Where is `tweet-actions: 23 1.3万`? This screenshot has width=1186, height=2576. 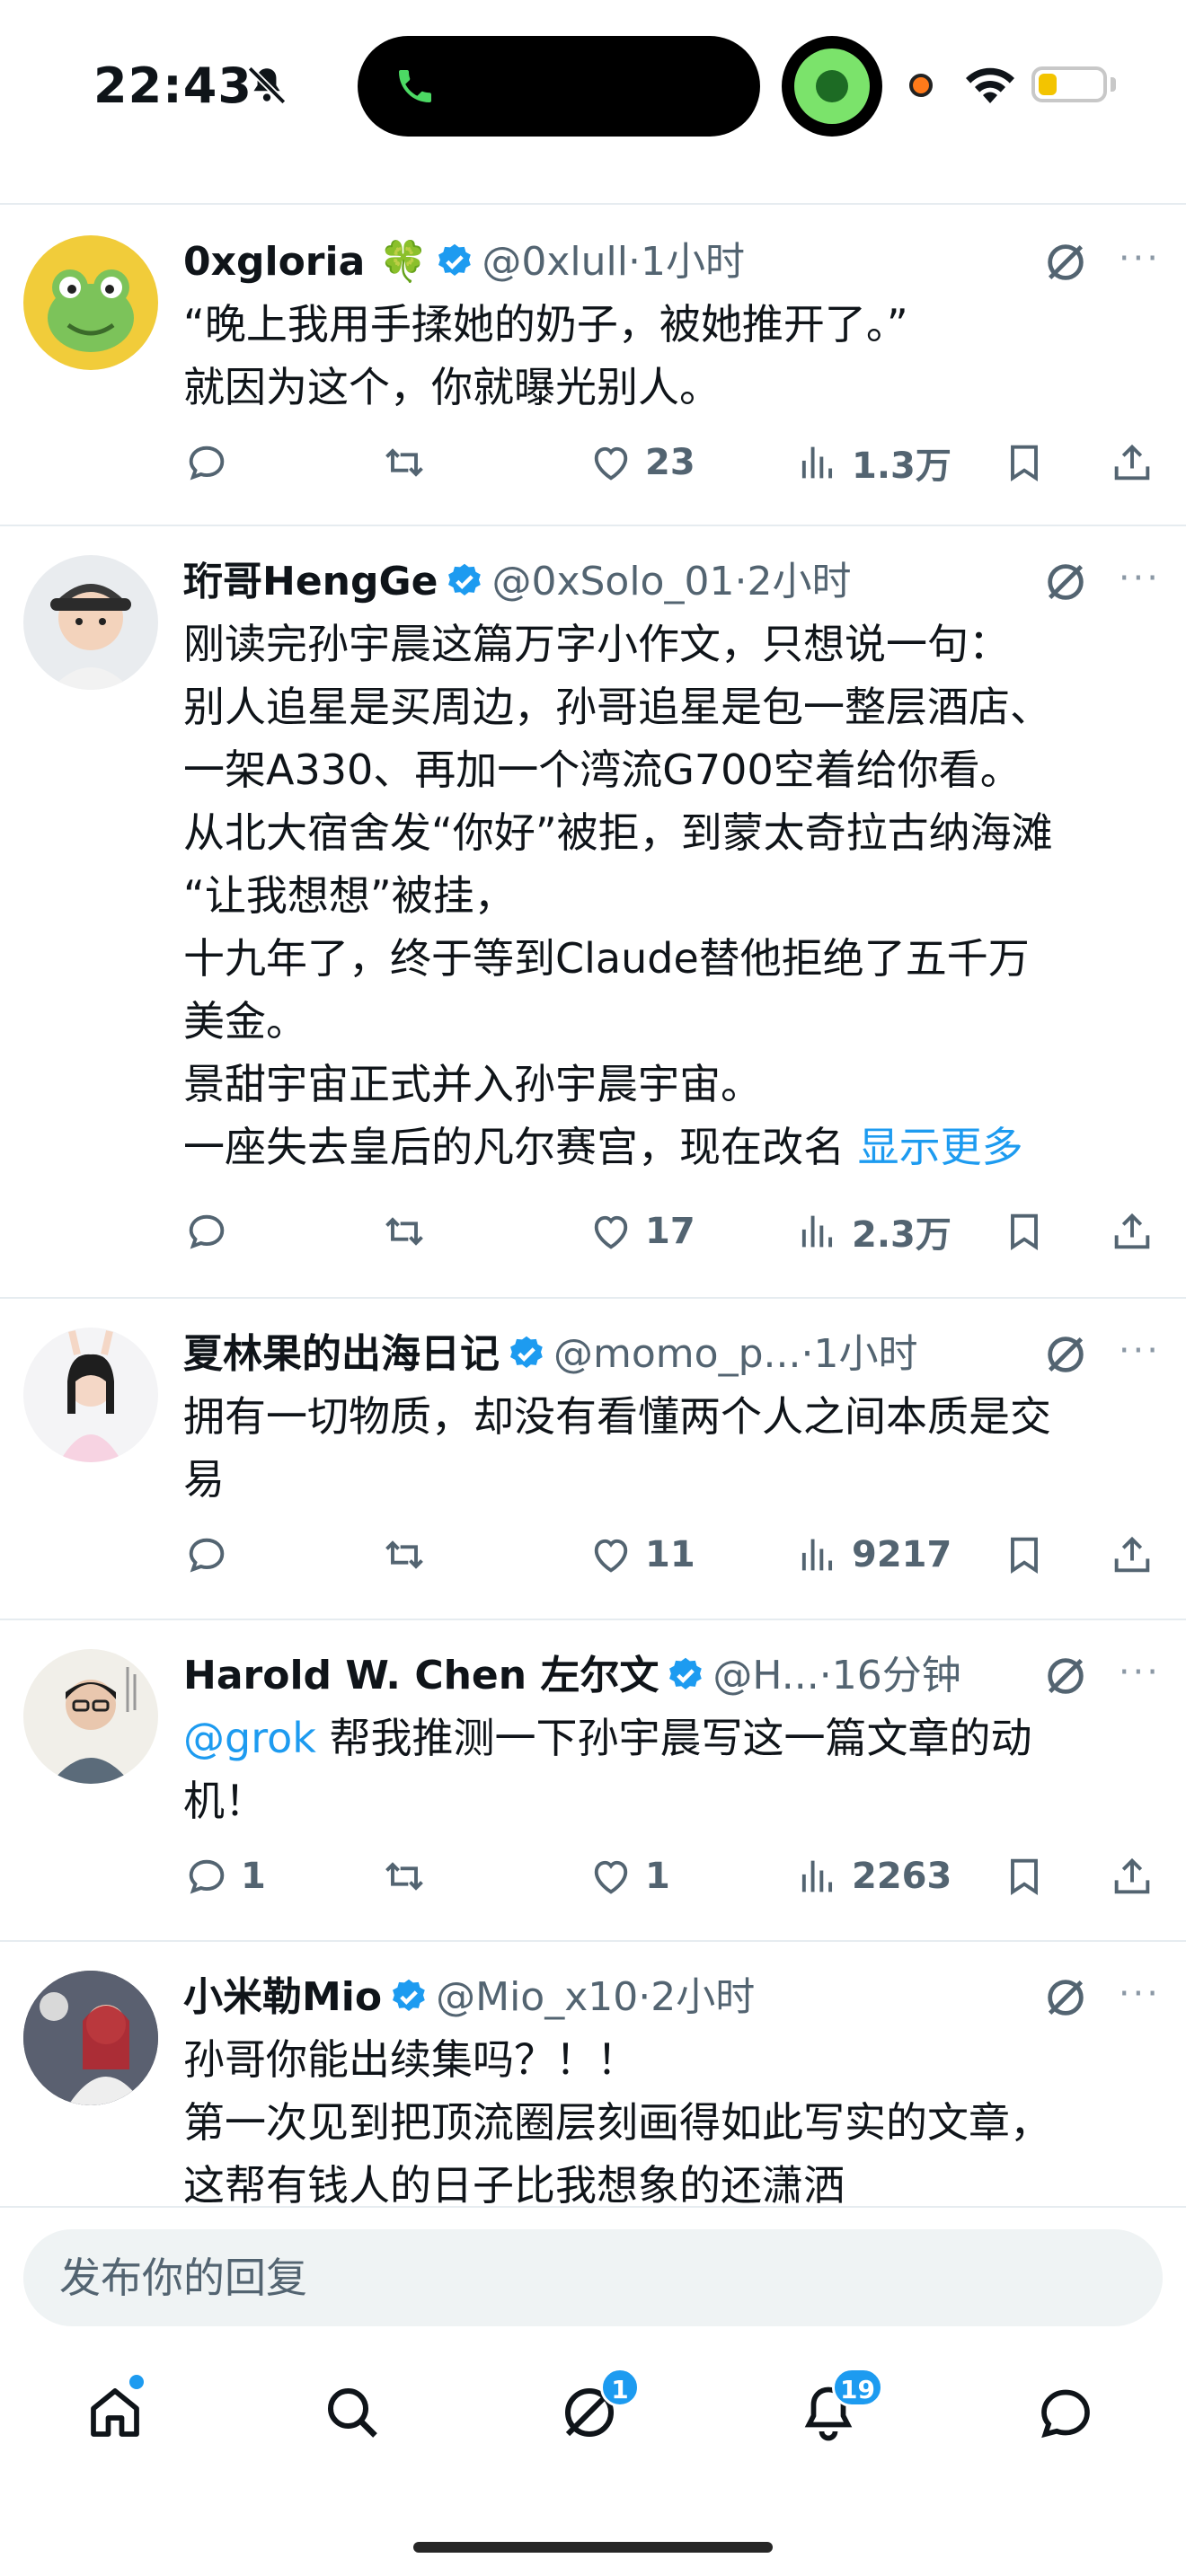
tweet-actions: 23 1.3万 is located at coordinates (673, 462).